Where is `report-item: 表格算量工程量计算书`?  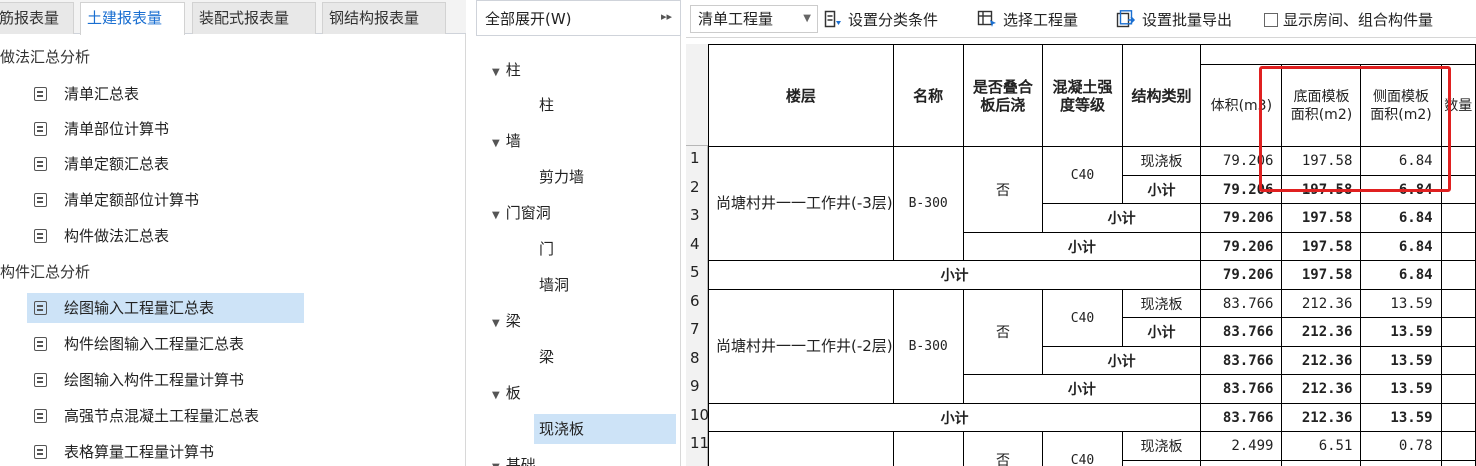 report-item: 表格算量工程量计算书 is located at coordinates (165, 451).